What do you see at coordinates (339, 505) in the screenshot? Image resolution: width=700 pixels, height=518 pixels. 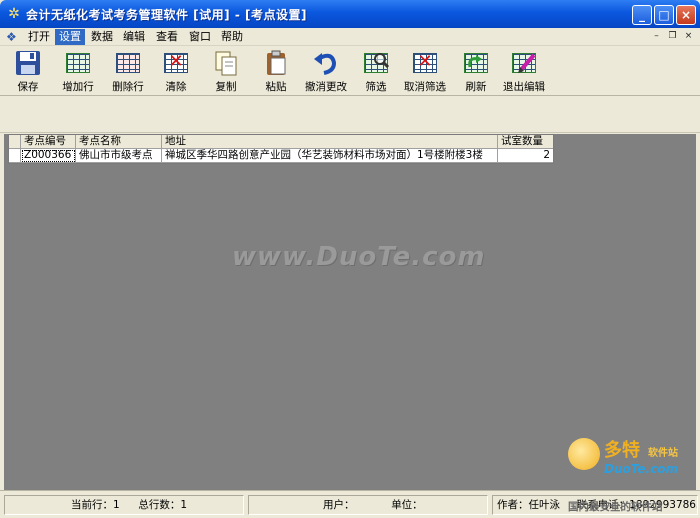 I see `user-text: 用户：` at bounding box center [339, 505].